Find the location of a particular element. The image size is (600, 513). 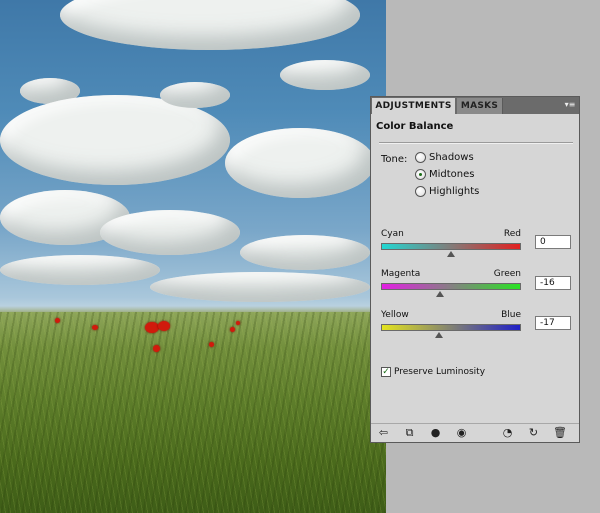

magenta-green-track is located at coordinates (451, 290).